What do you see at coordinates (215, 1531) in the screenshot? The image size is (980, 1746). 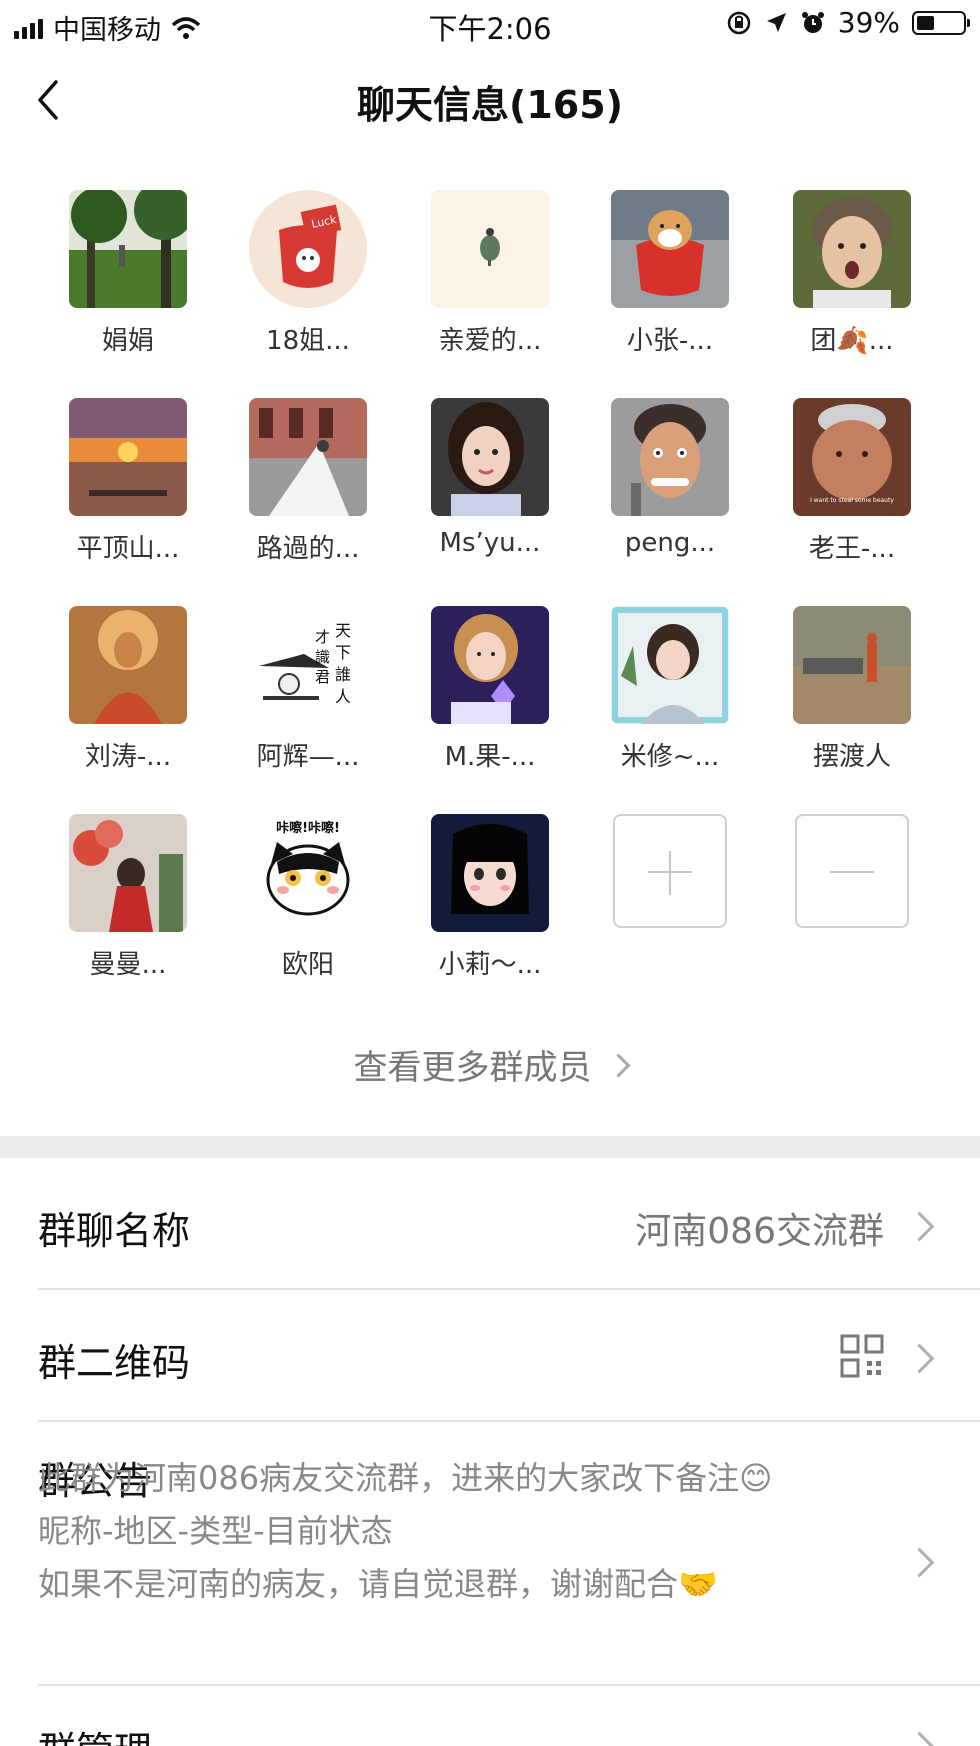 I see `notice-line: 昵称-地区-类型-目前状态` at bounding box center [215, 1531].